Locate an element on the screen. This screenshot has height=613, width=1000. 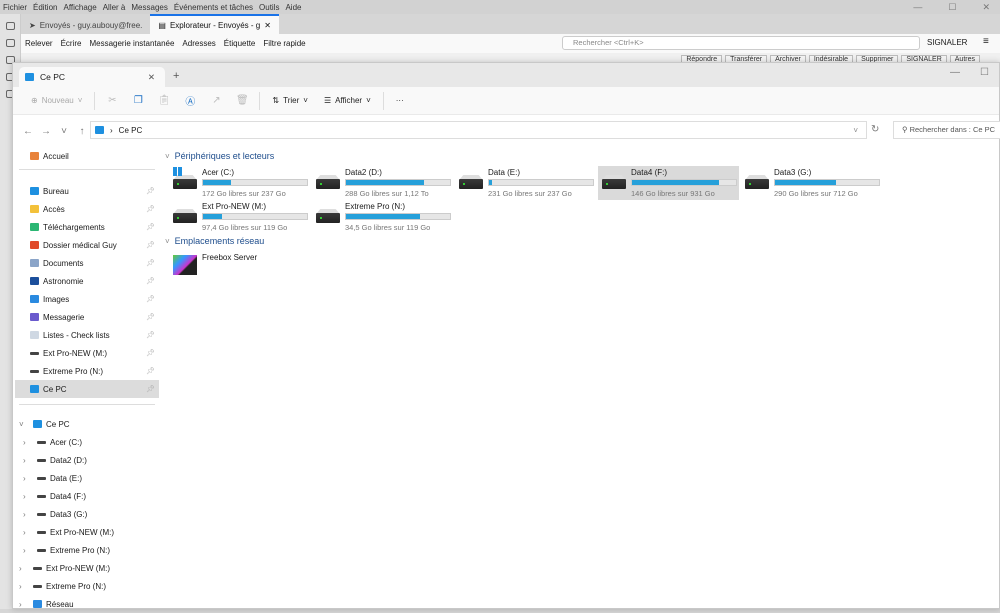
menu-item: Affichage is located at coordinates (79, 7).